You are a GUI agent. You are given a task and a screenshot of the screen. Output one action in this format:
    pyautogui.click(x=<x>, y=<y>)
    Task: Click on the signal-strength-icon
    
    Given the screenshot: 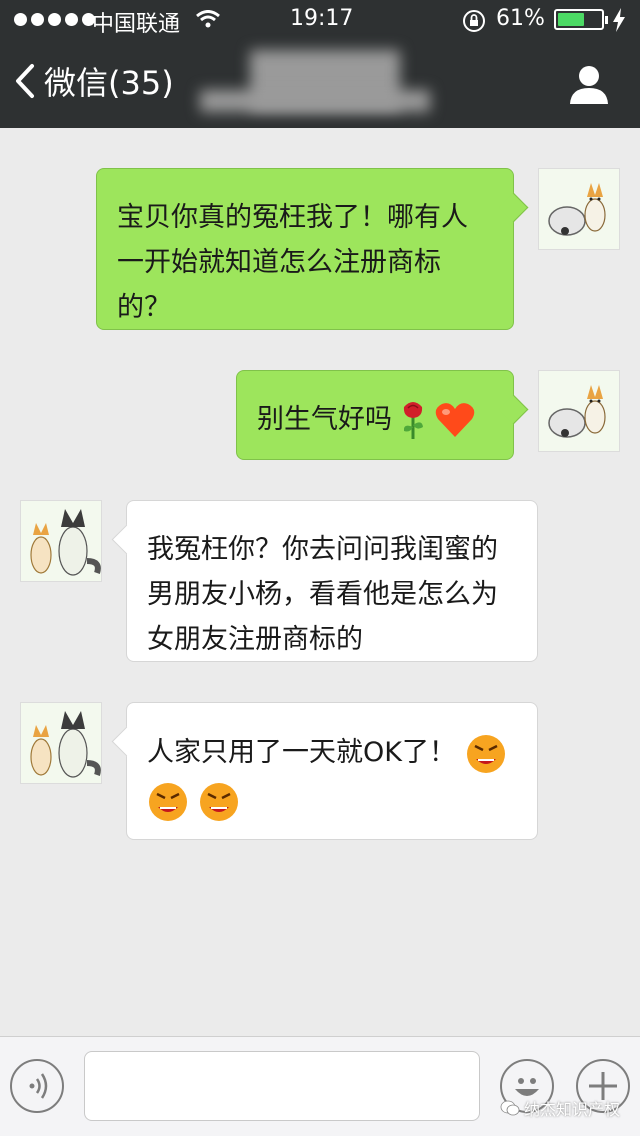 What is the action you would take?
    pyautogui.click(x=54, y=19)
    